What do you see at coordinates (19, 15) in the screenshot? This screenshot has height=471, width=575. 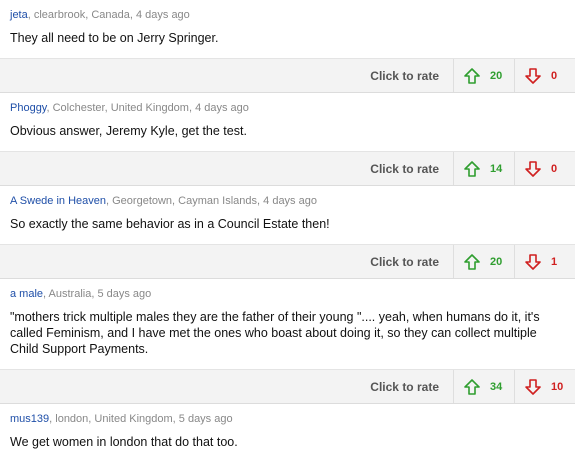 I see `author-link: jeta` at bounding box center [19, 15].